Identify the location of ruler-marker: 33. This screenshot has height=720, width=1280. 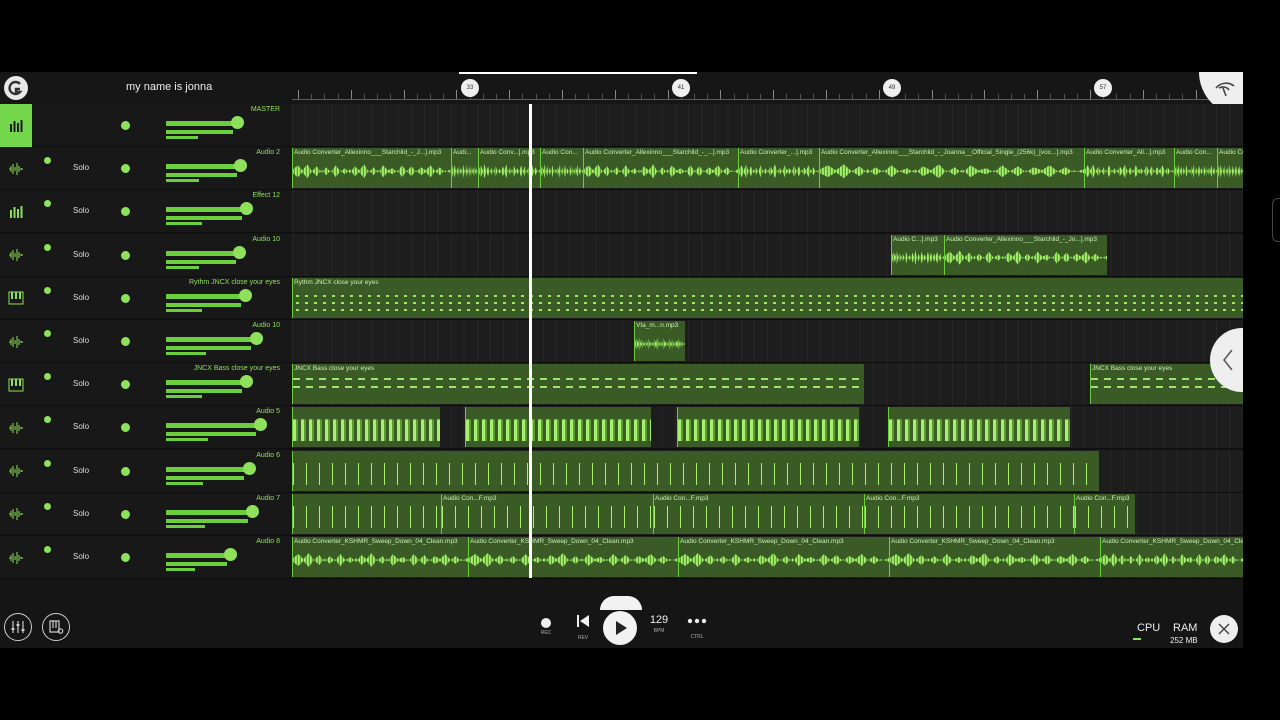
(470, 88).